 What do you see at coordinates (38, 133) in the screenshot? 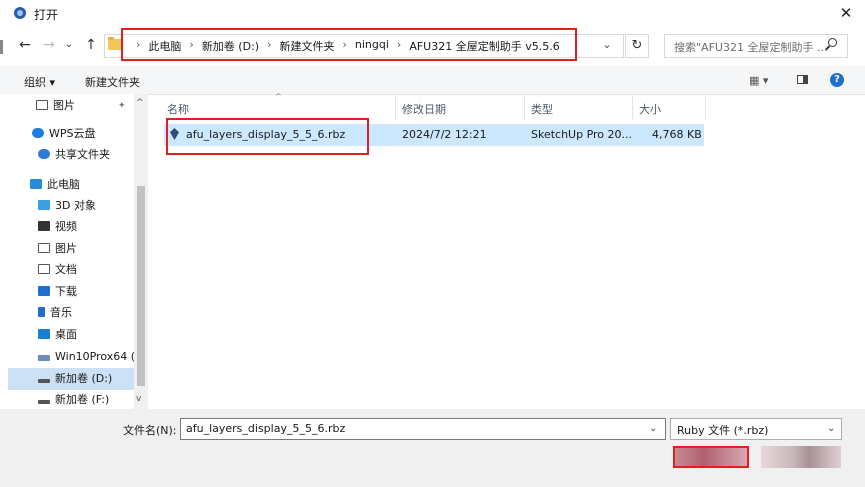
I see `cloud-icon` at bounding box center [38, 133].